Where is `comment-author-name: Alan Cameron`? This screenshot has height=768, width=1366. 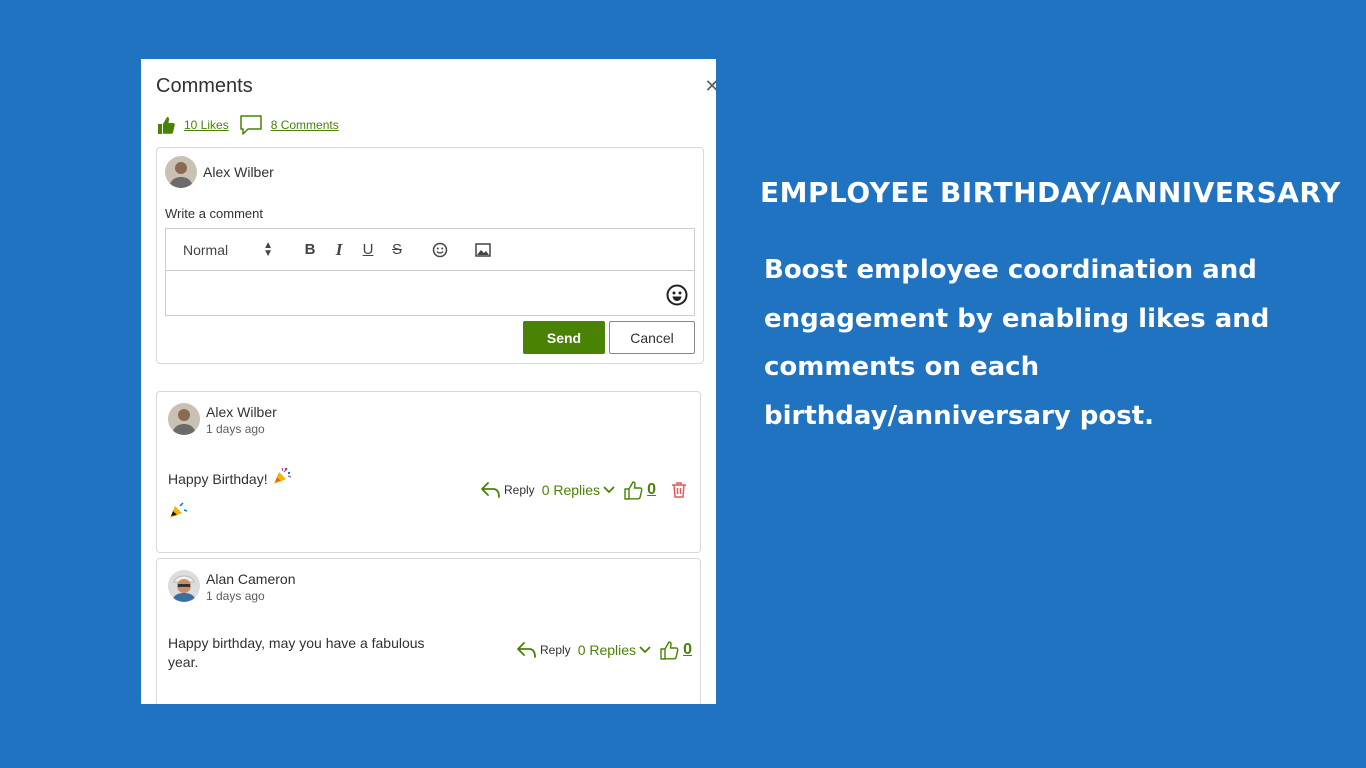 comment-author-name: Alan Cameron is located at coordinates (251, 579).